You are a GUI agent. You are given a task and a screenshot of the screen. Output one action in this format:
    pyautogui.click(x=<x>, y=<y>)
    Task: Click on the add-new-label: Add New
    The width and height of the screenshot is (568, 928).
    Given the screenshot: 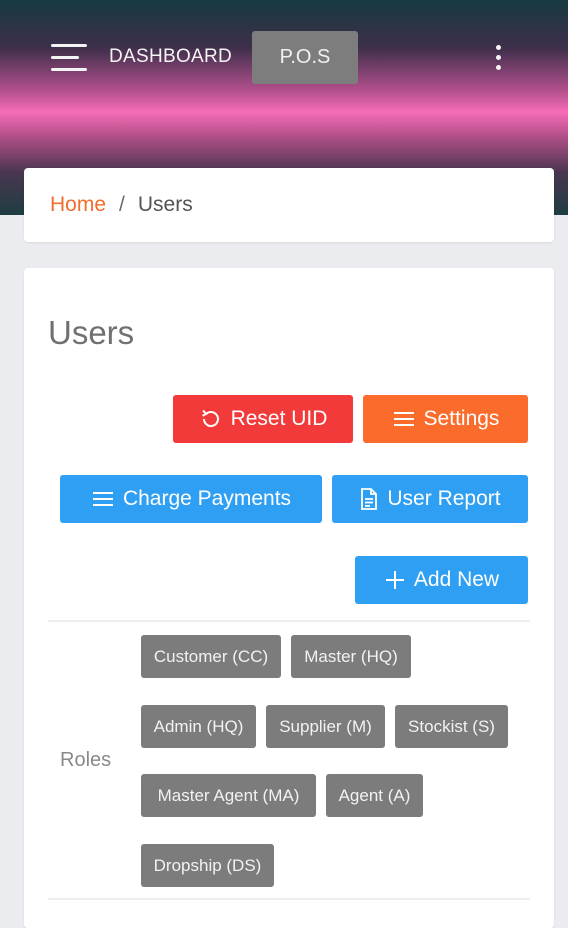 What is the action you would take?
    pyautogui.click(x=456, y=579)
    